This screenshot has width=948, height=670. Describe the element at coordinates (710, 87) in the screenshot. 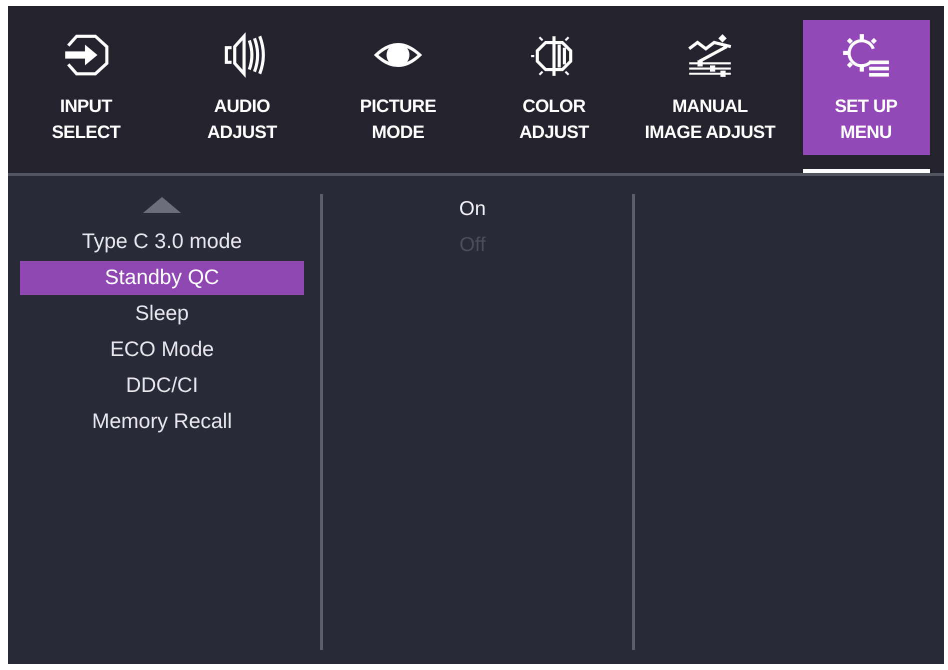

I see `menu-tab: MANUAL IMAGE ADJUST` at that location.